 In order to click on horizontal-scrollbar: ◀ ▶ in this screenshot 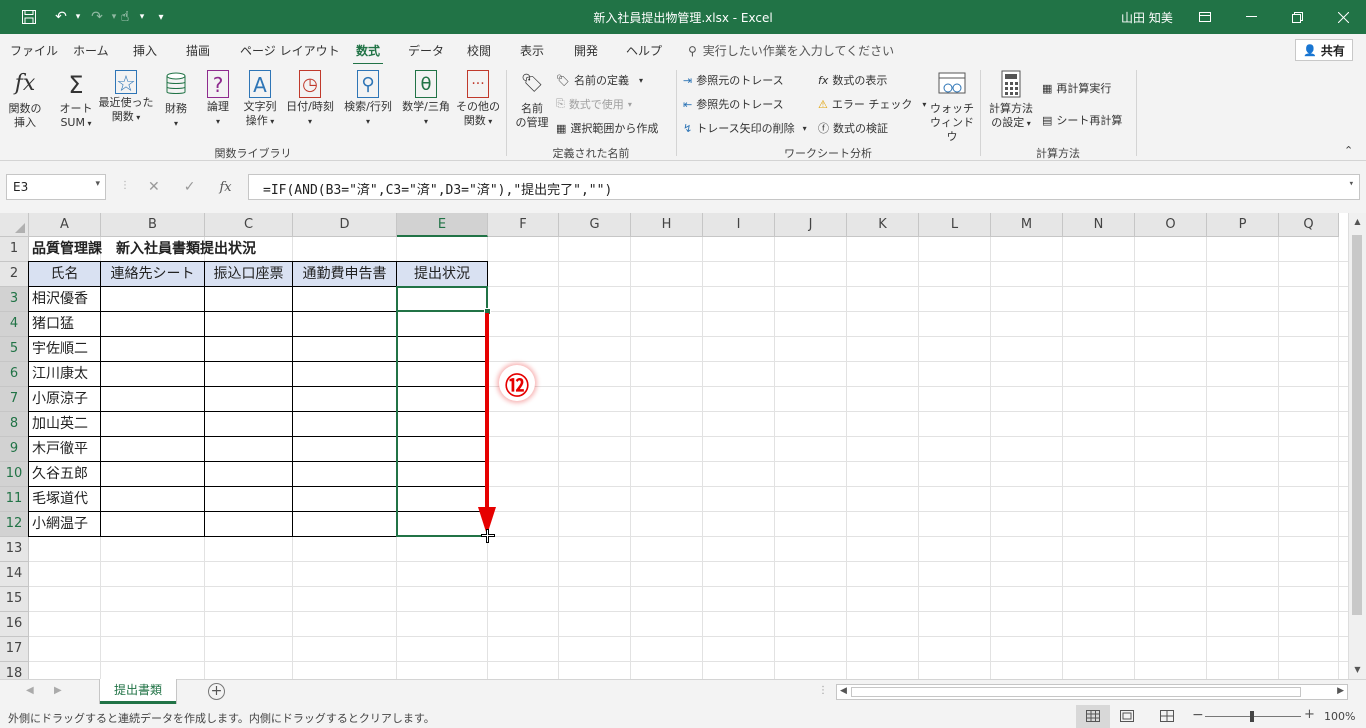, I will do `click(1092, 692)`.